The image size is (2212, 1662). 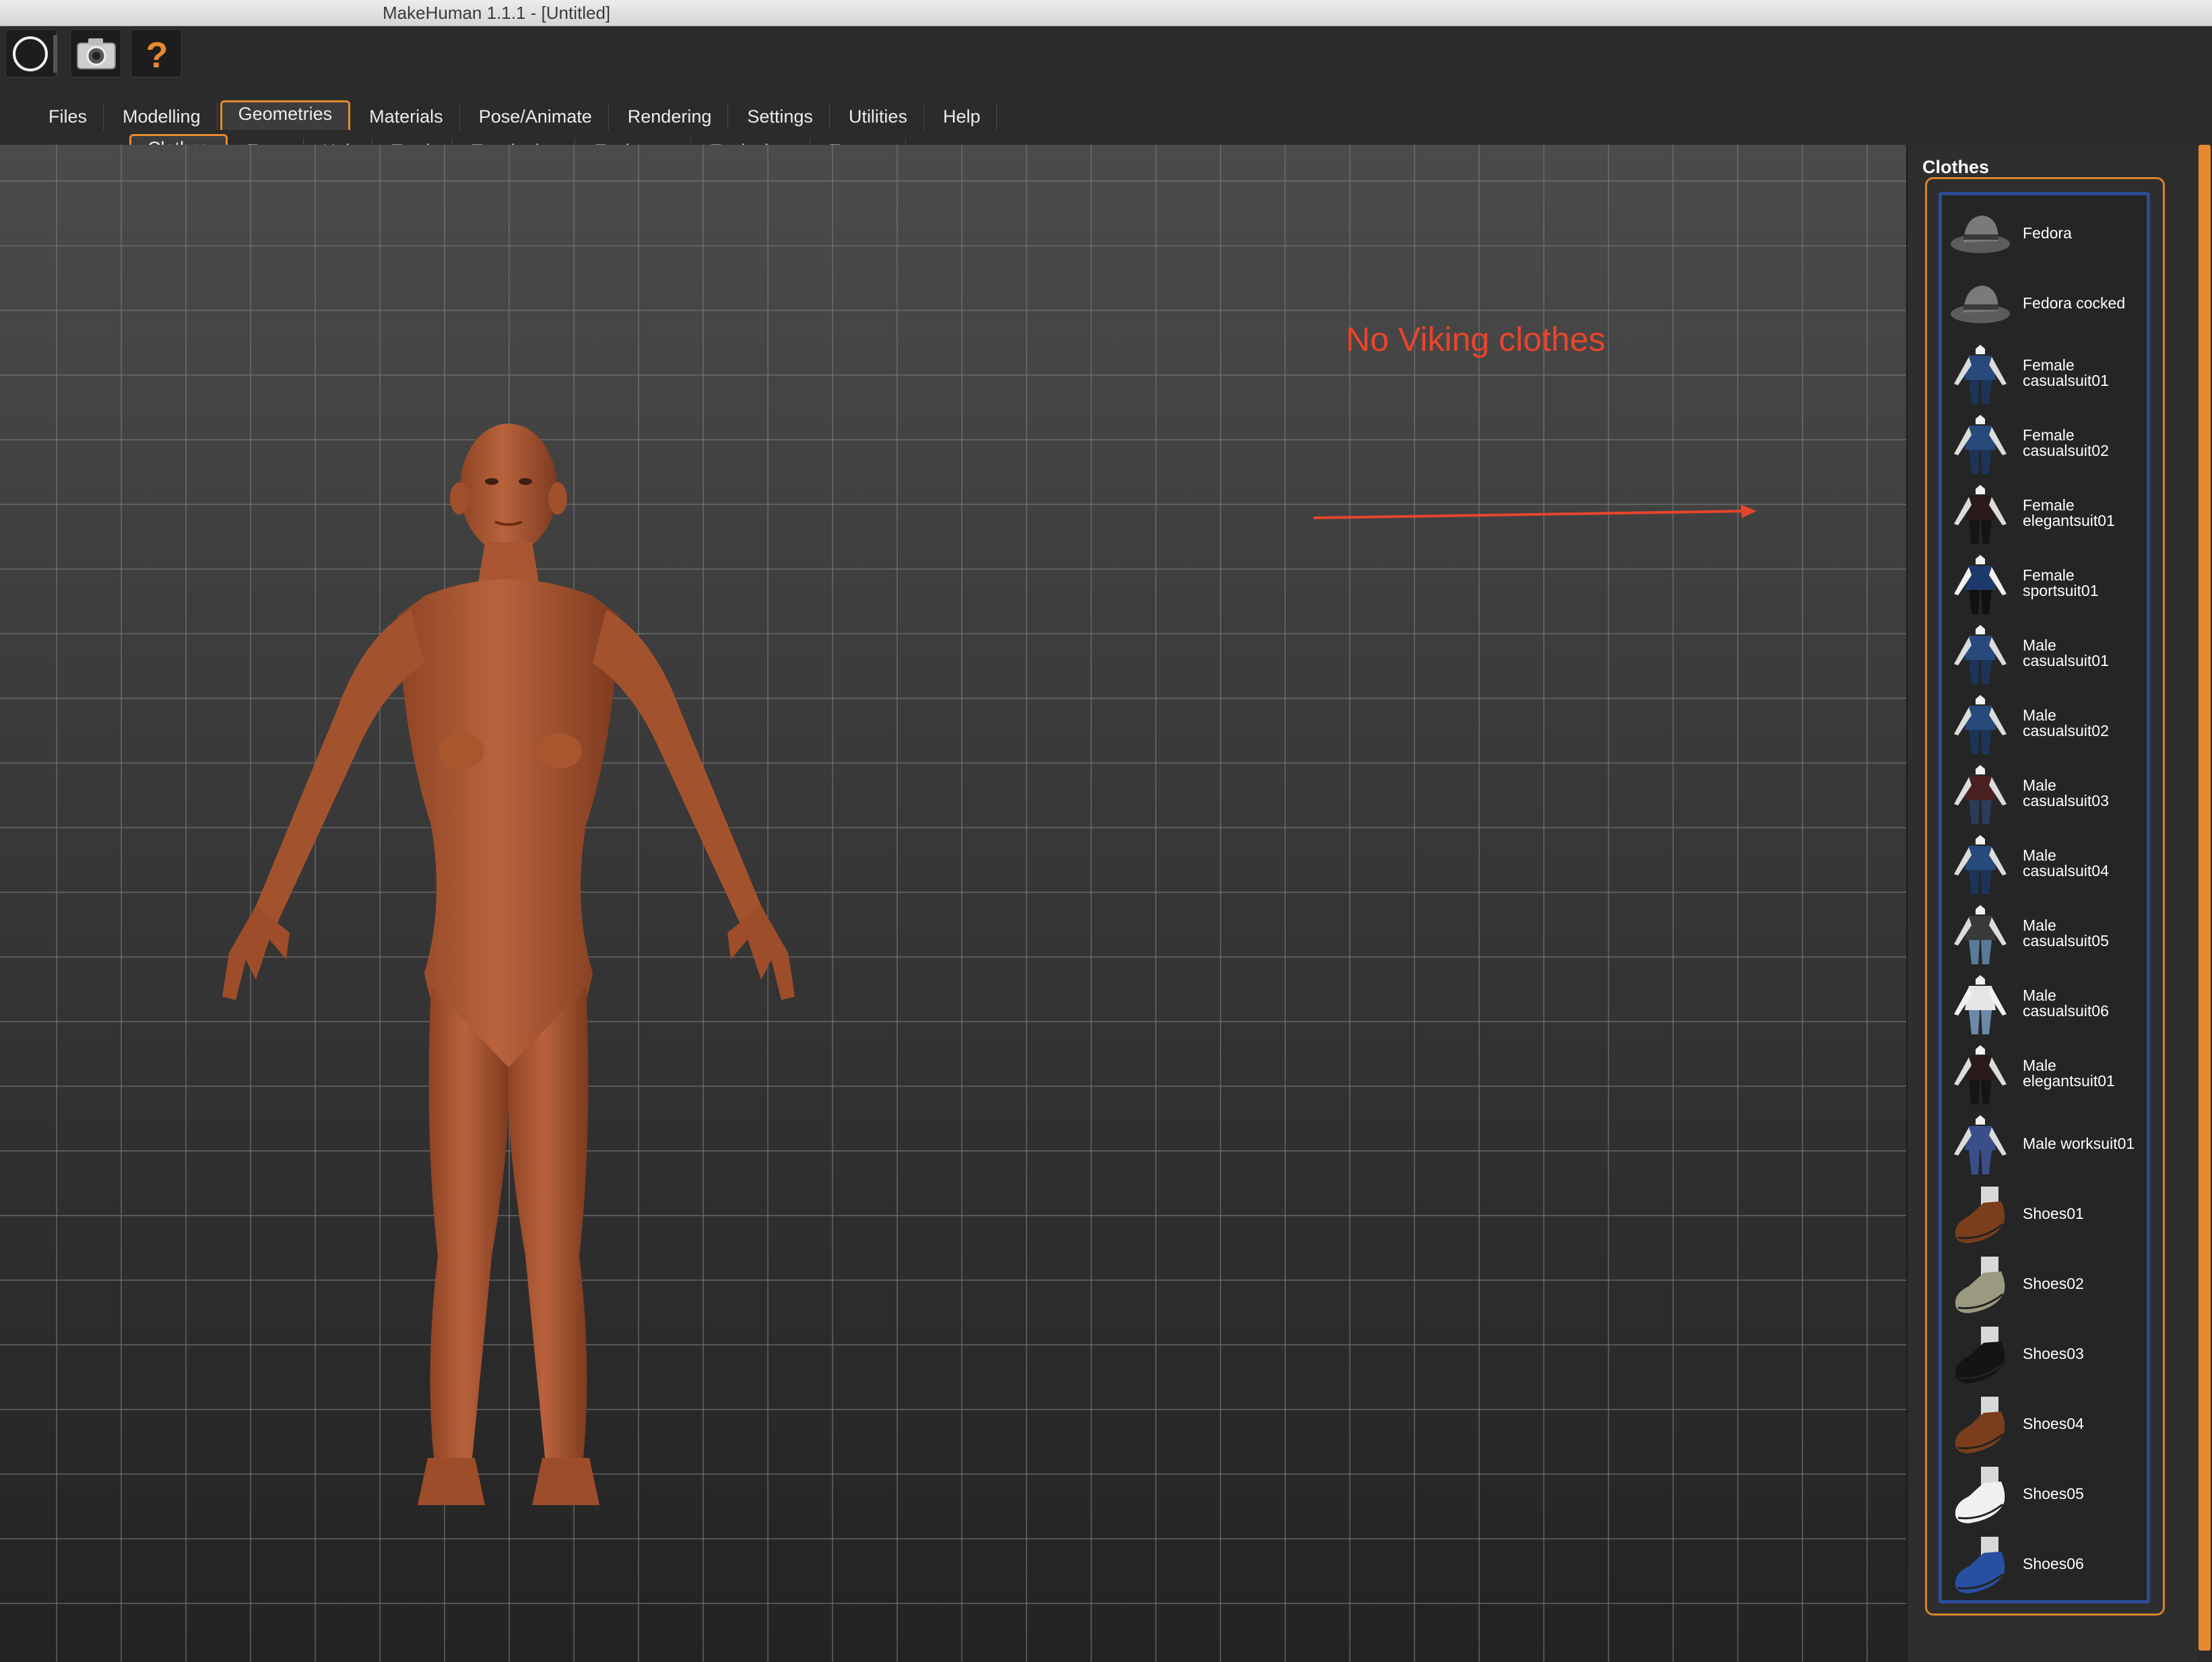 I want to click on clothes-item-female-casualsuit01: Female casualsuit01, so click(x=2044, y=373).